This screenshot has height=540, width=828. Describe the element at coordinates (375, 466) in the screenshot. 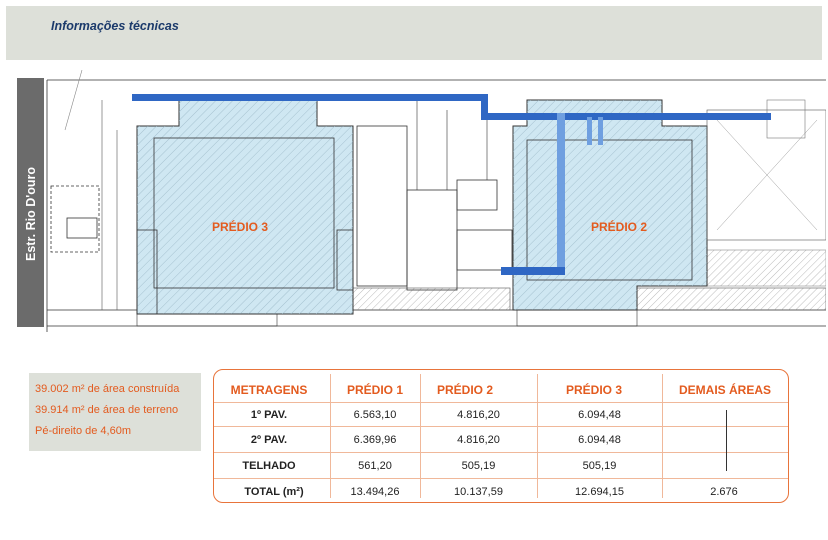

I see `table-cell: 561,20` at that location.